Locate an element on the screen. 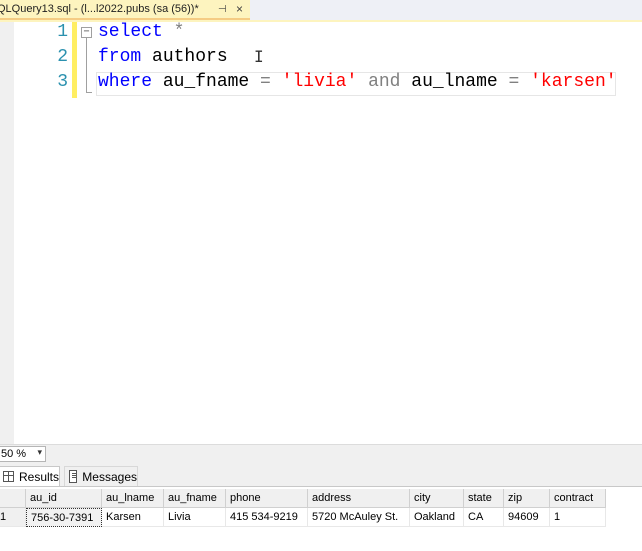 The width and height of the screenshot is (642, 551). fold-guide-line is located at coordinates (86, 65).